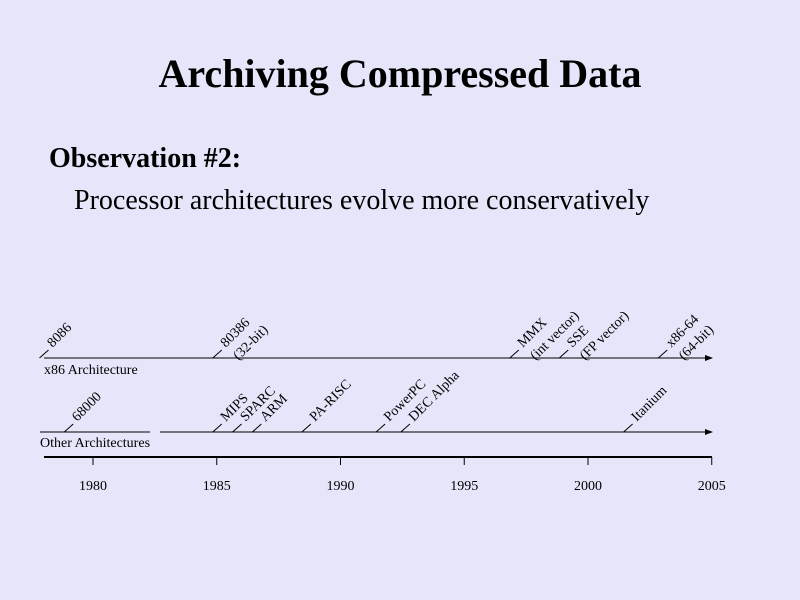 Image resolution: width=800 pixels, height=600 pixels. Describe the element at coordinates (93, 486) in the screenshot. I see `year-tick-label: 1980` at that location.